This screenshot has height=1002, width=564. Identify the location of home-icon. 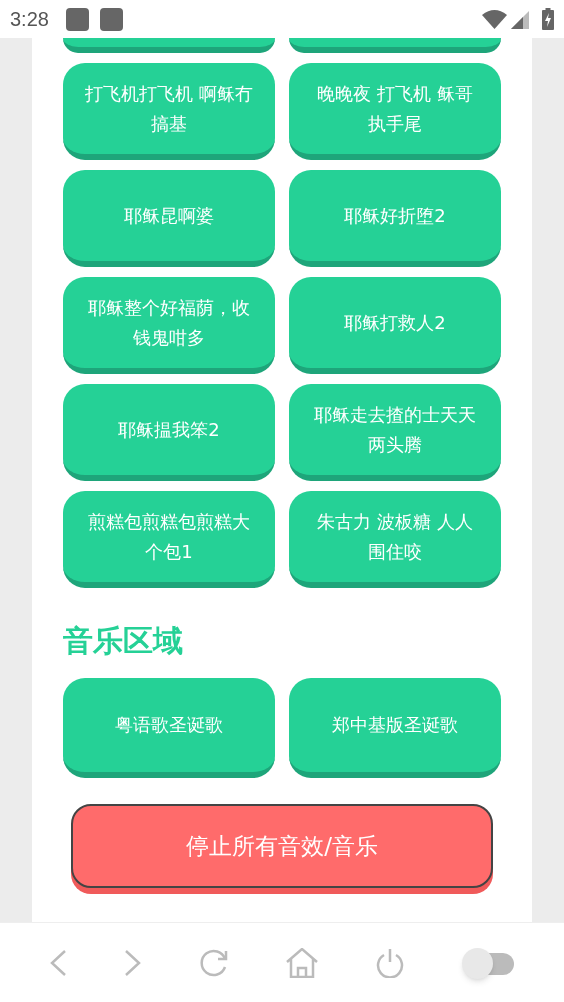
(301, 962).